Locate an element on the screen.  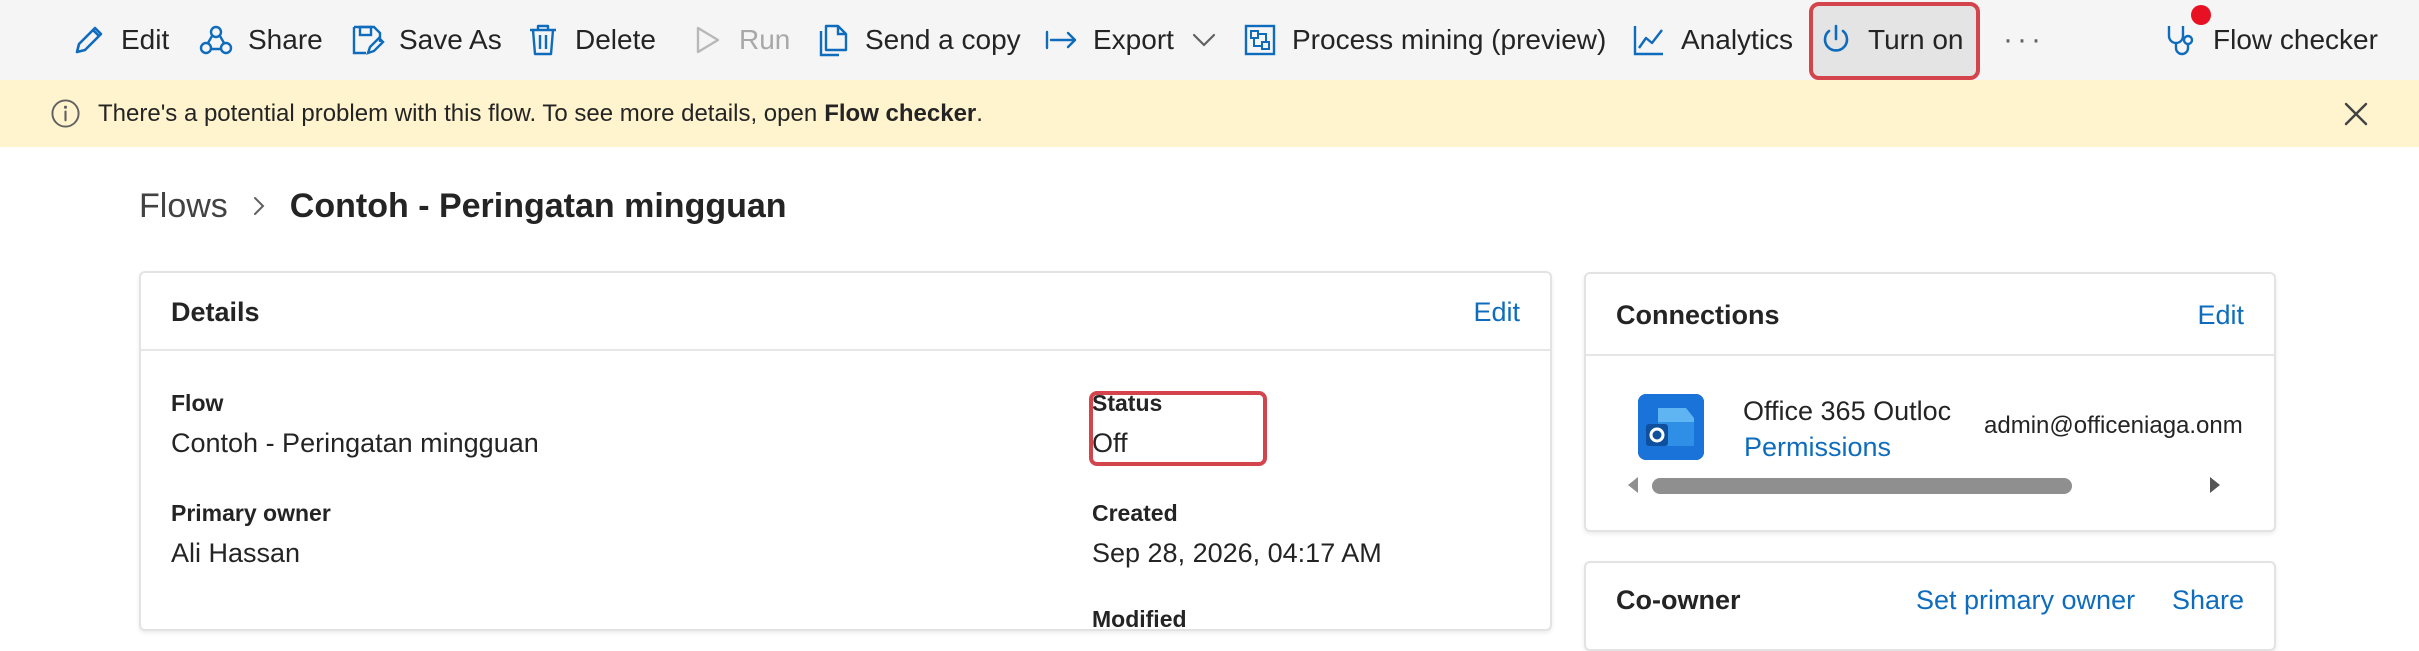
save-as-button: Save As is located at coordinates (425, 40).